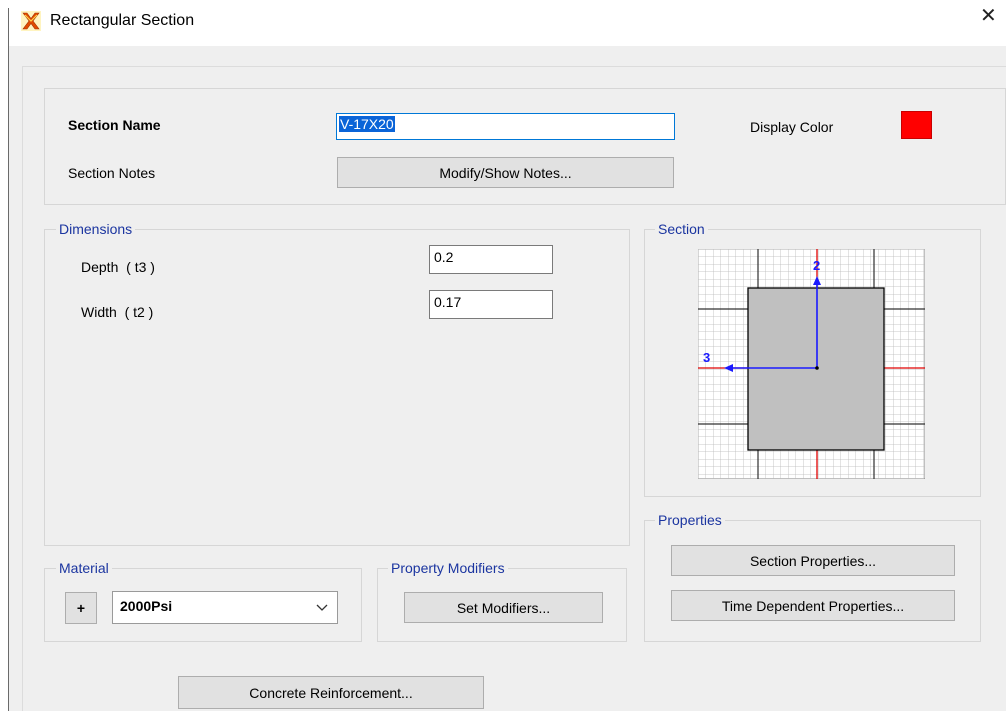 Image resolution: width=1006 pixels, height=711 pixels. Describe the element at coordinates (81, 608) in the screenshot. I see `add-material-button: +` at that location.